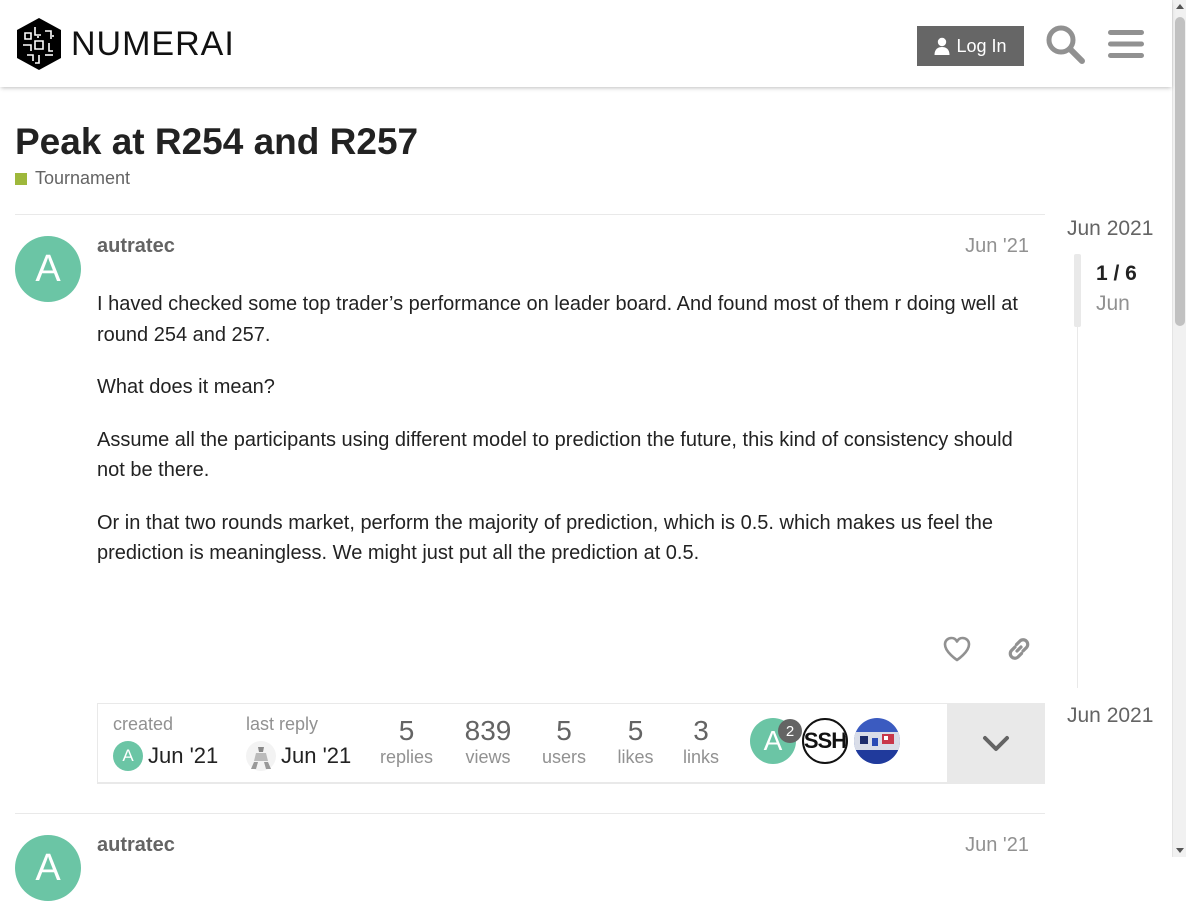  I want to click on stat-views: 839 views, so click(488, 741).